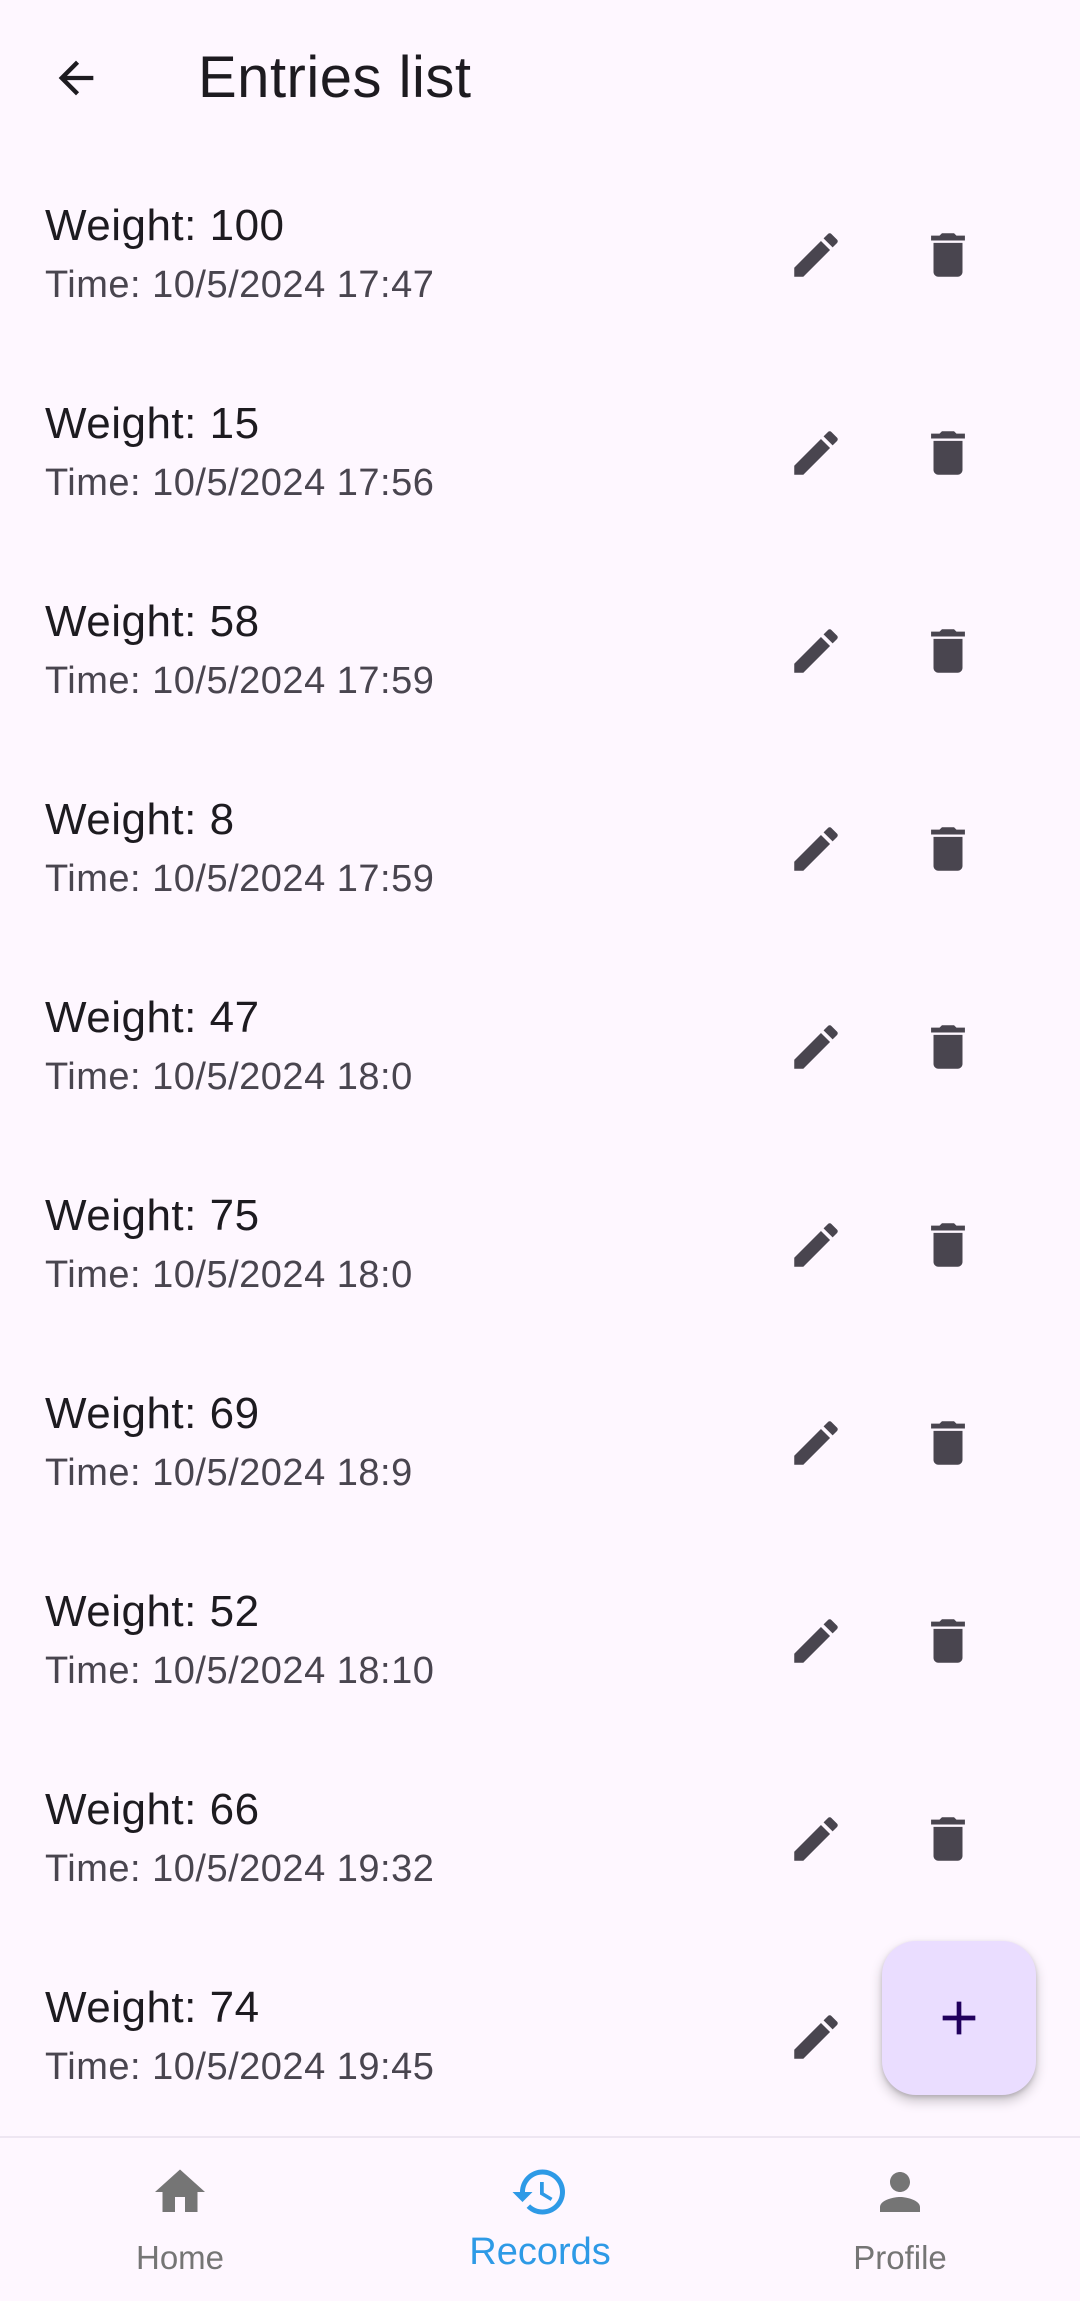 The height and width of the screenshot is (2301, 1080). What do you see at coordinates (152, 1413) in the screenshot?
I see `entry-weight: Weight: 69` at bounding box center [152, 1413].